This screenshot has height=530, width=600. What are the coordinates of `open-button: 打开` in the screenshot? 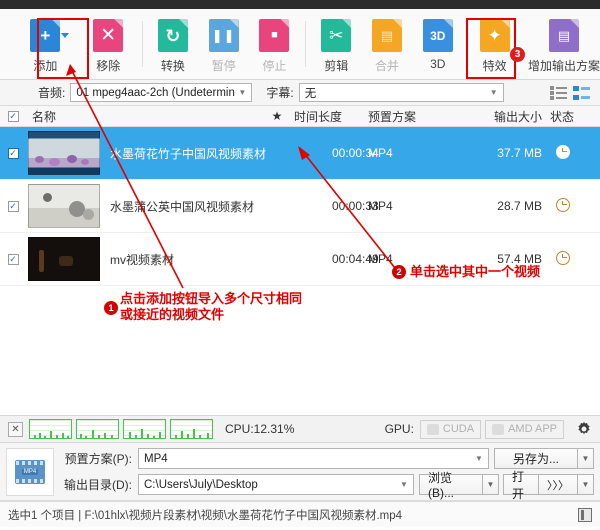 It's located at (521, 485).